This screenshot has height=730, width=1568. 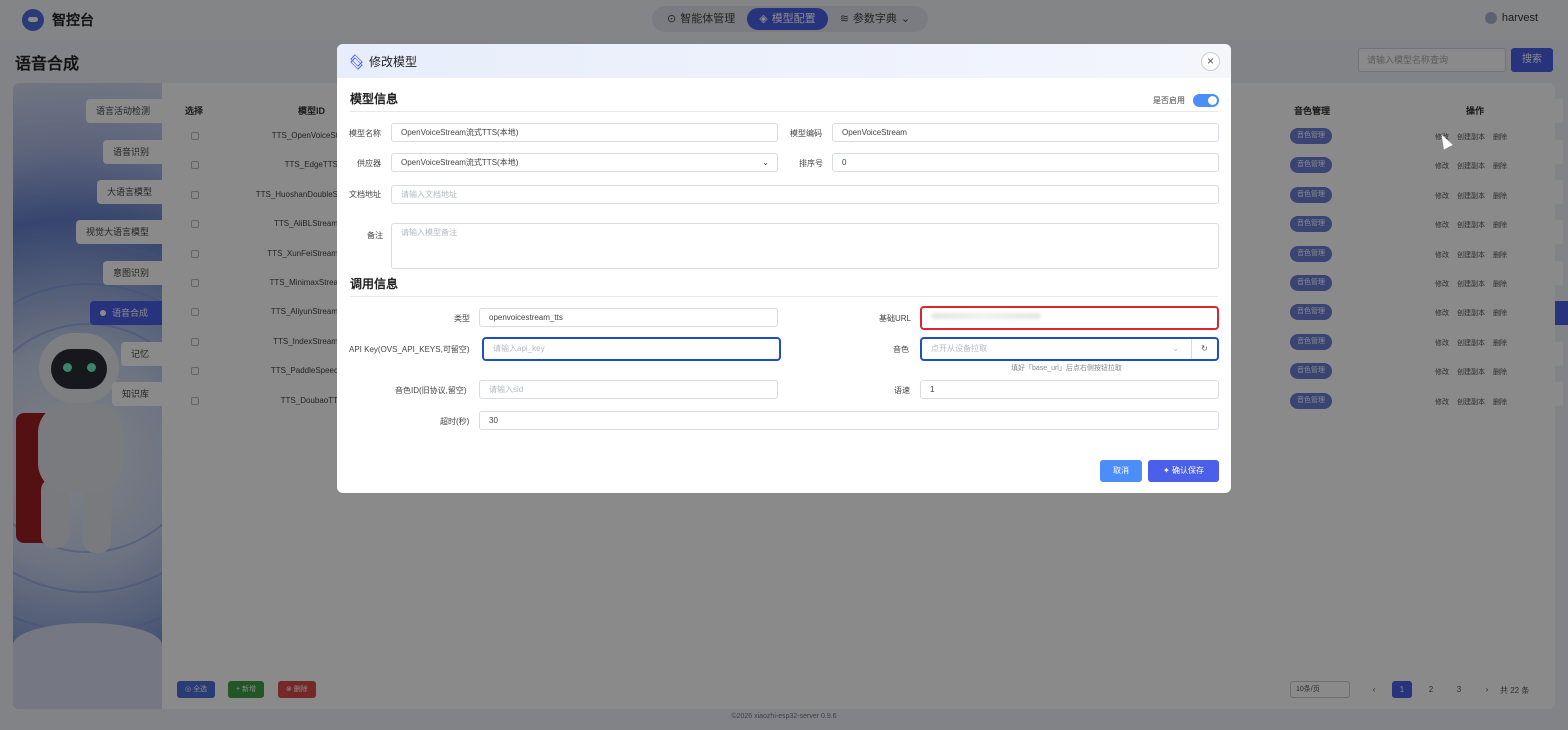 What do you see at coordinates (631, 349) in the screenshot?
I see `api-key-input: 请输入api_key` at bounding box center [631, 349].